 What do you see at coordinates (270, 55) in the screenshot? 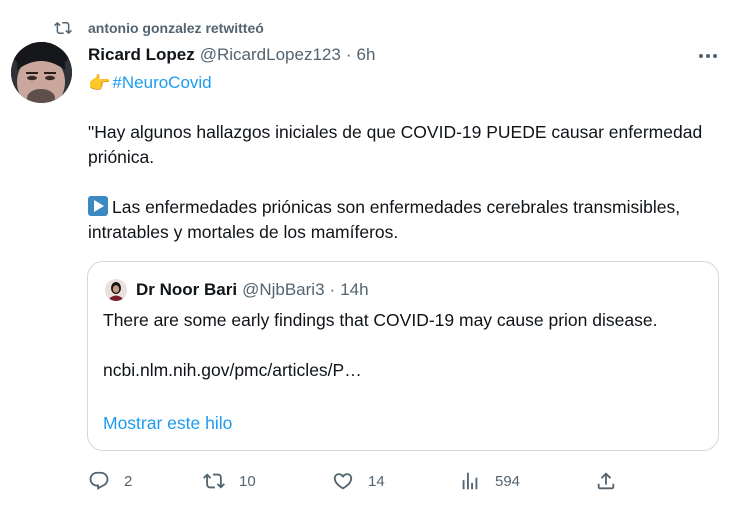
I see `author-handle: @RicardLopez123` at bounding box center [270, 55].